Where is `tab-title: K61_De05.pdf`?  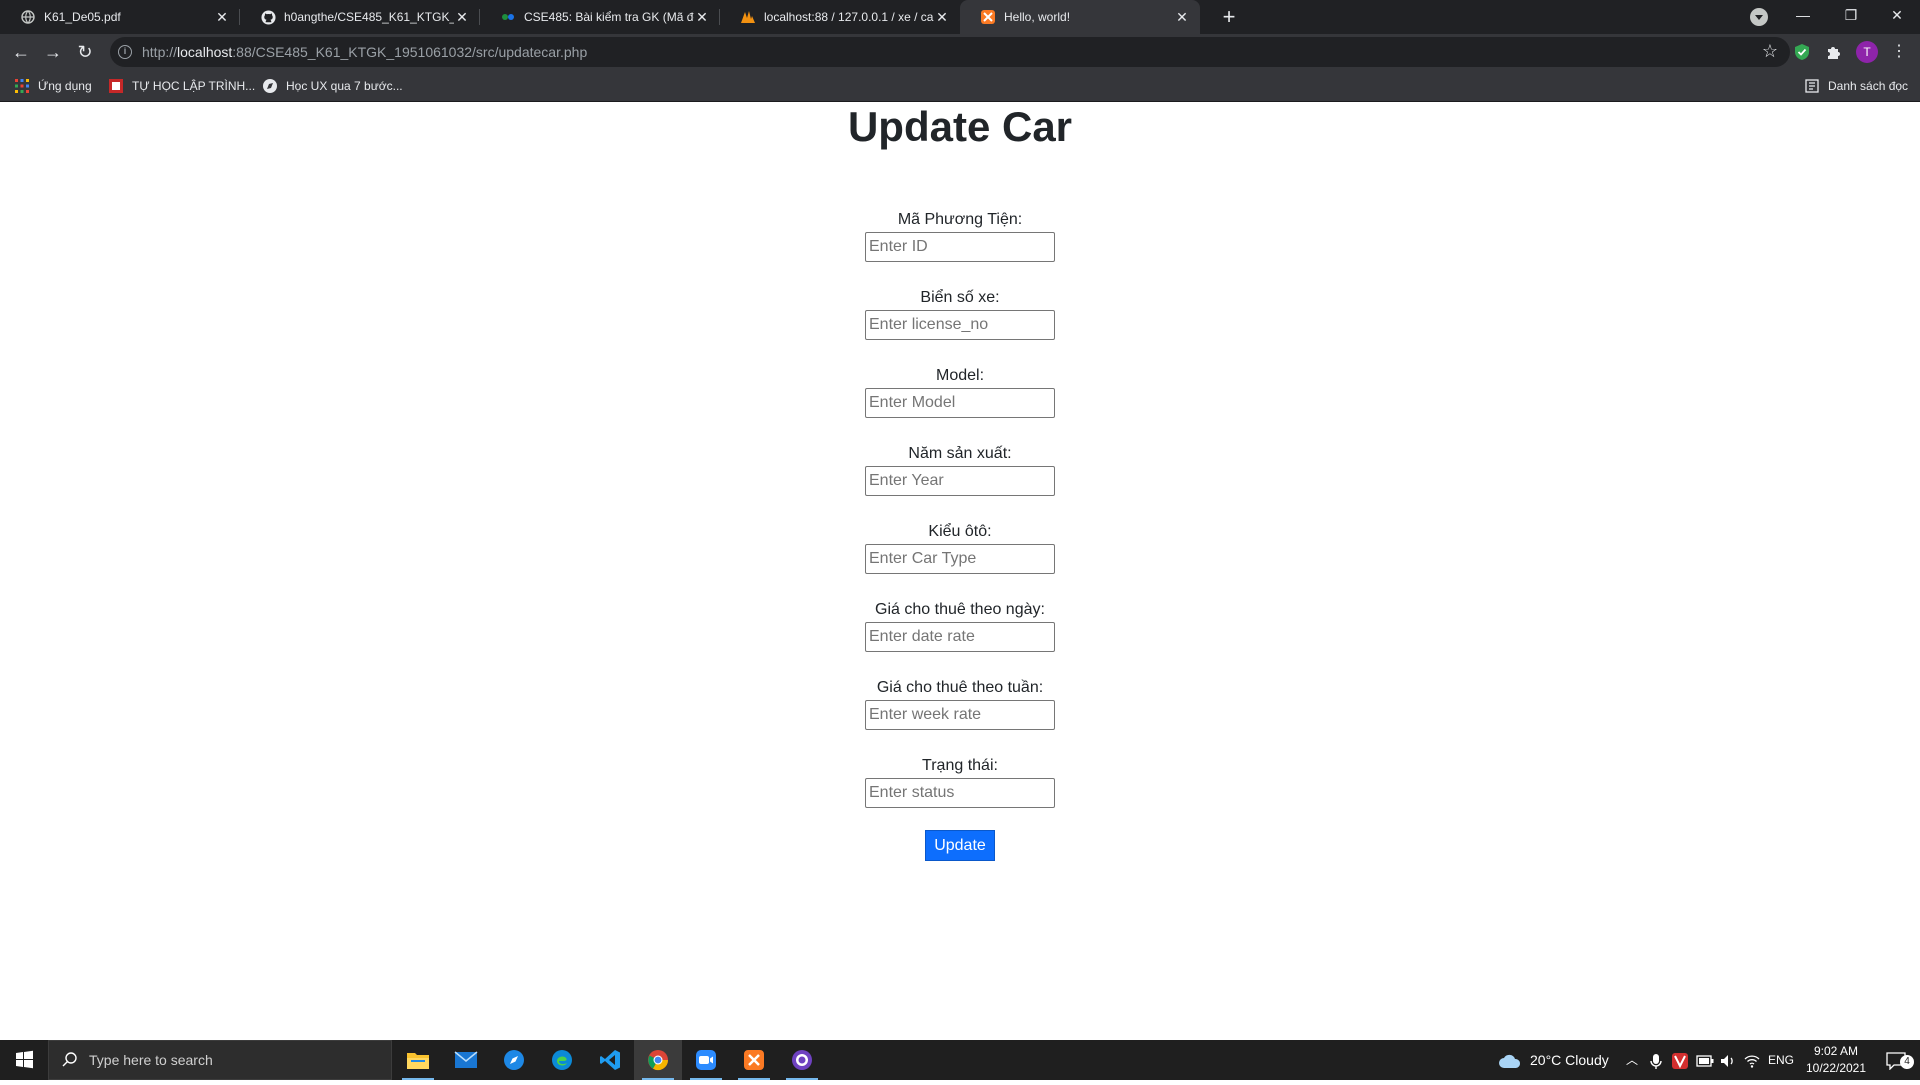
tab-title: K61_De05.pdf is located at coordinates (82, 17).